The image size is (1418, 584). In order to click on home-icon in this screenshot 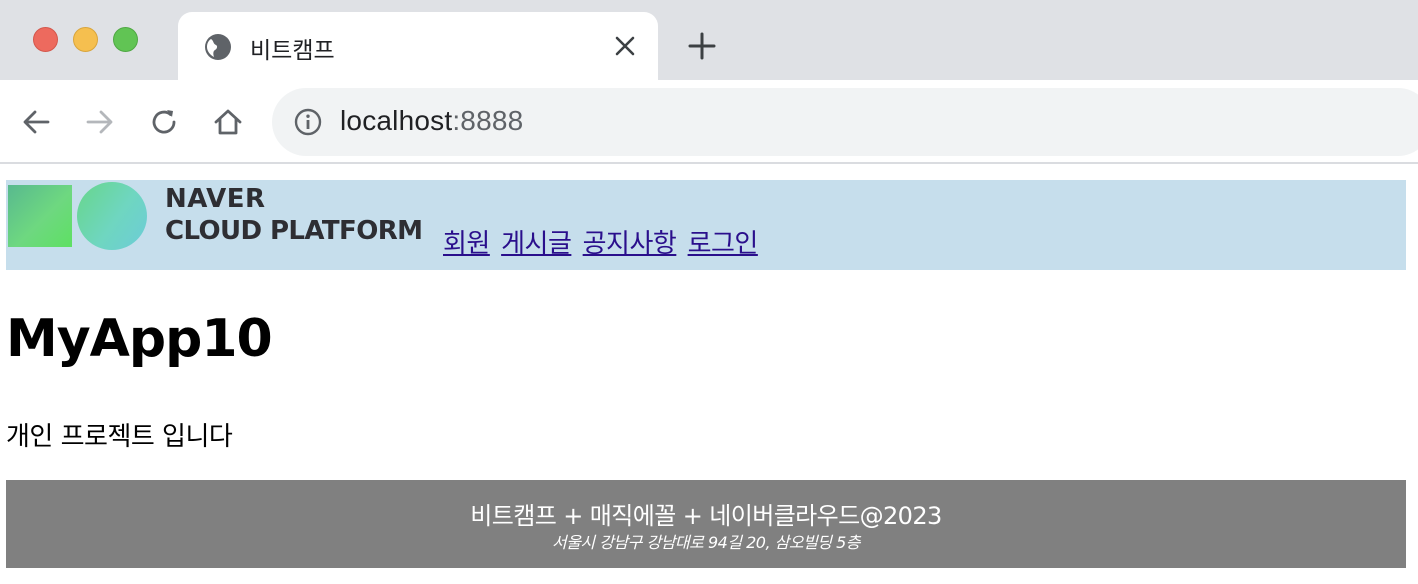, I will do `click(228, 122)`.